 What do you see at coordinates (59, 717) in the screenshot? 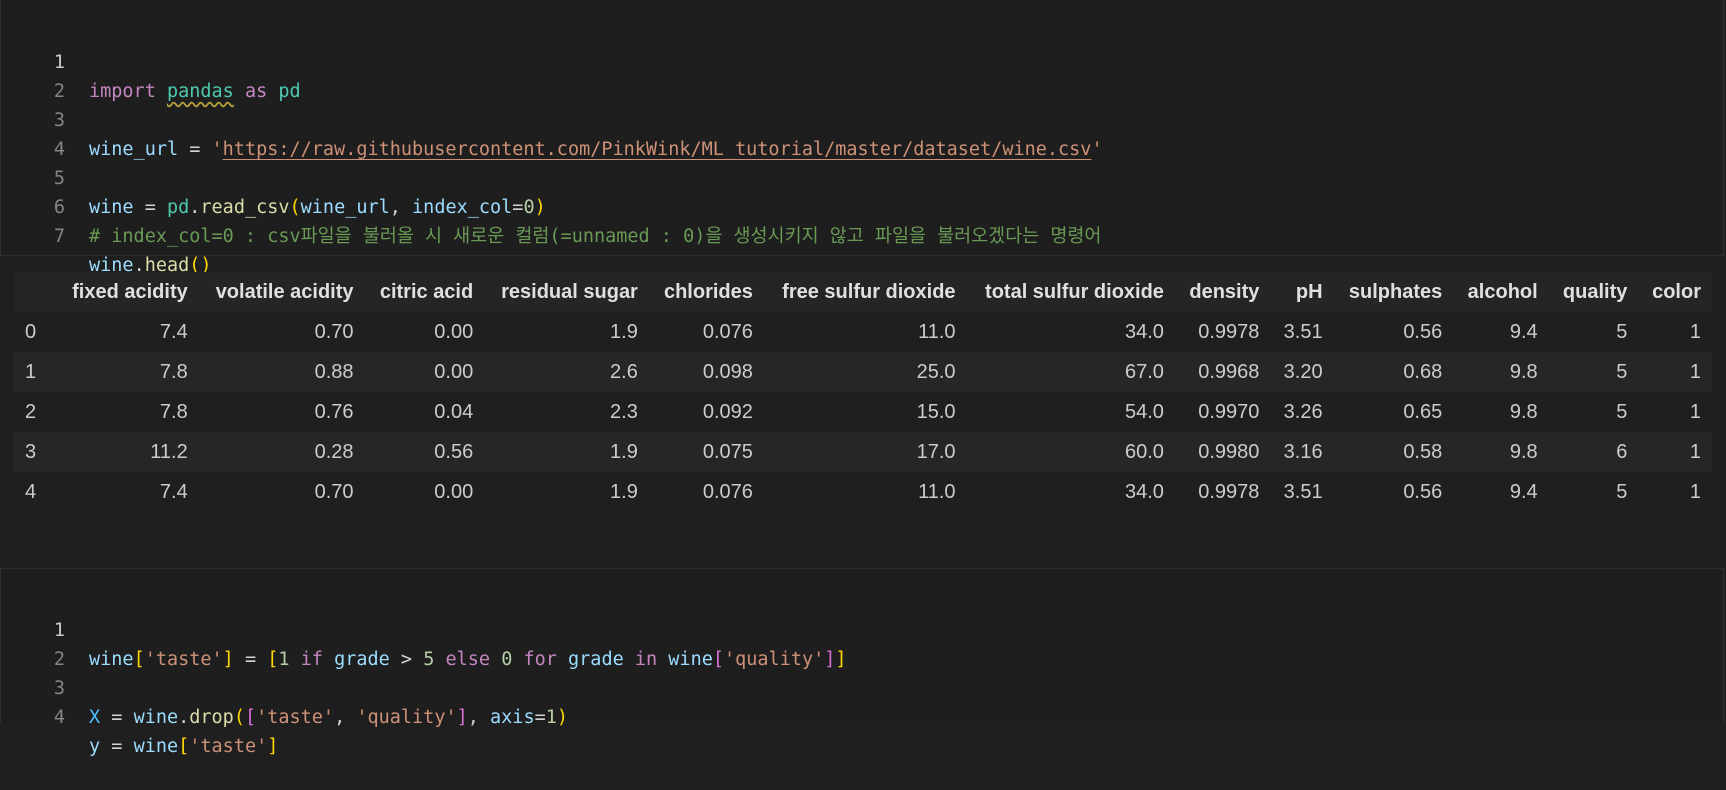
I see `line-number: 4` at bounding box center [59, 717].